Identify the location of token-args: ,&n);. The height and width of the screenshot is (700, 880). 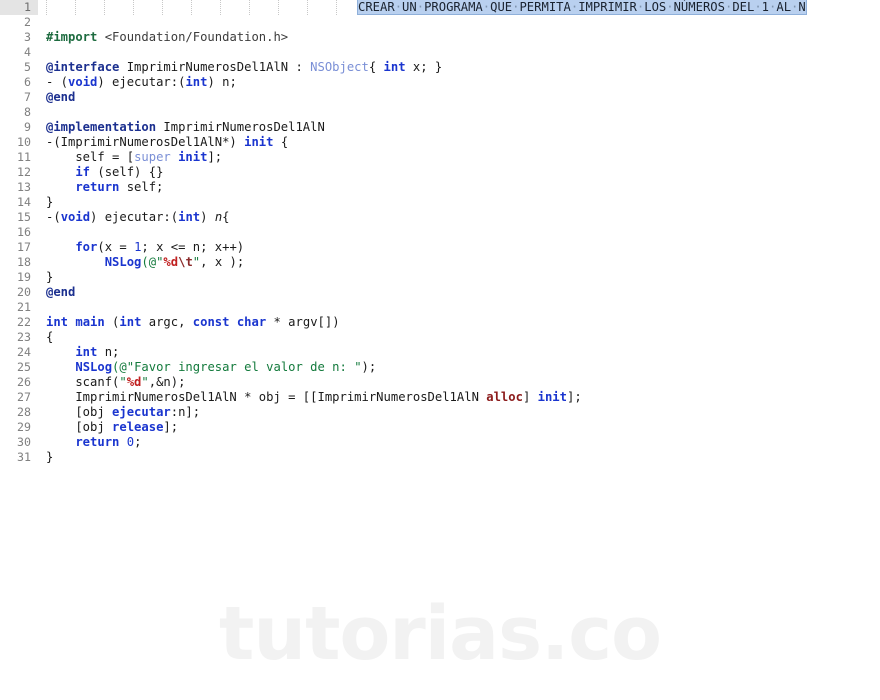
(167, 382).